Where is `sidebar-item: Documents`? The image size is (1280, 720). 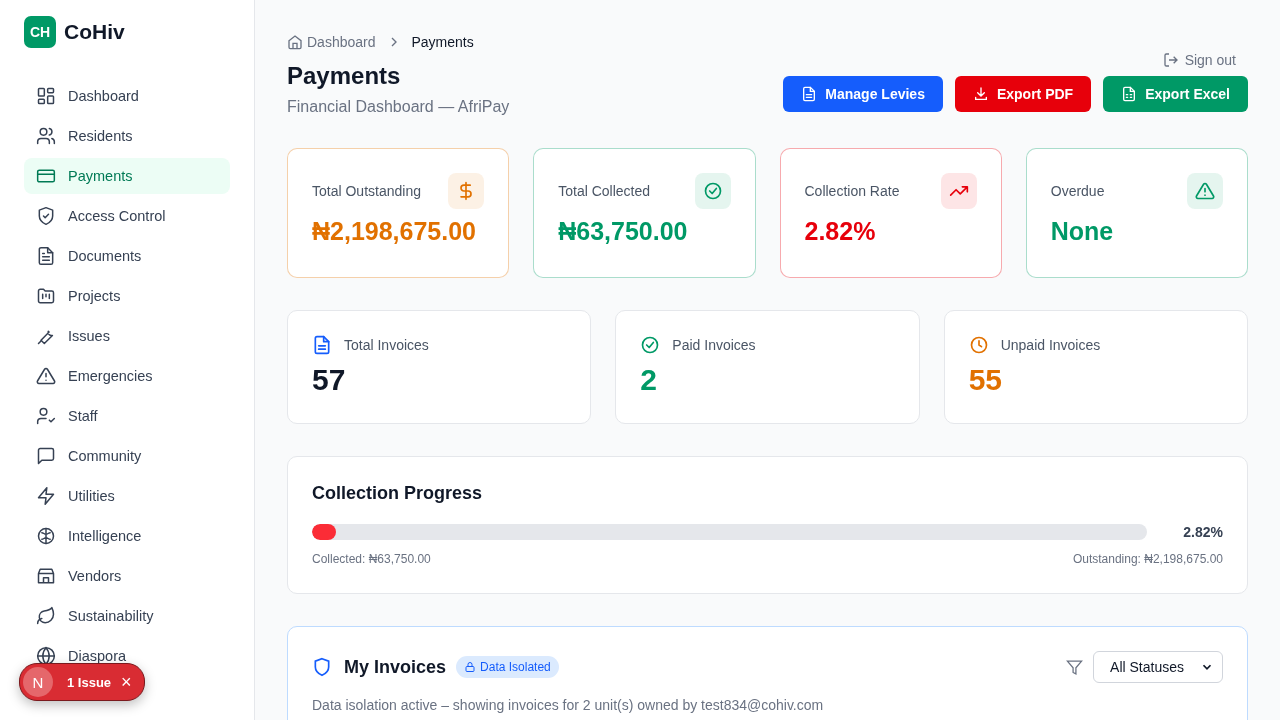 sidebar-item: Documents is located at coordinates (127, 256).